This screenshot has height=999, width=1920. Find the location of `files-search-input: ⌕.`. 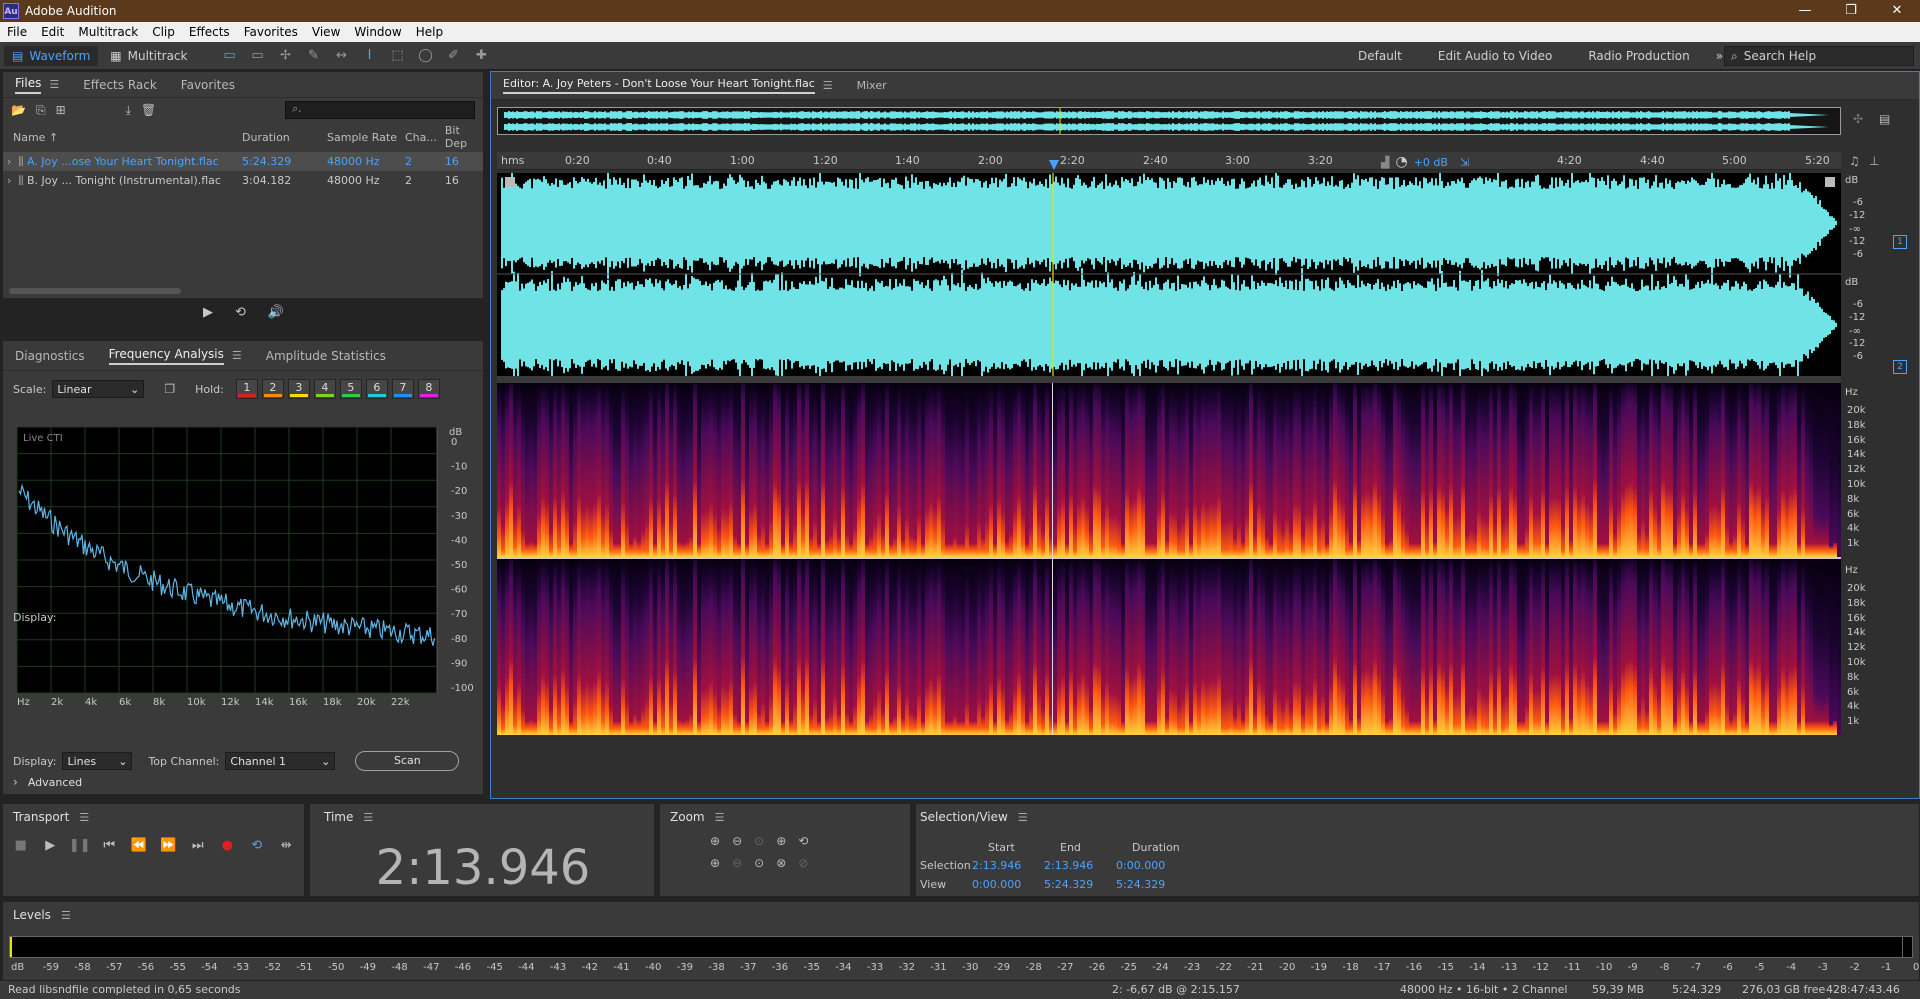

files-search-input: ⌕. is located at coordinates (380, 110).